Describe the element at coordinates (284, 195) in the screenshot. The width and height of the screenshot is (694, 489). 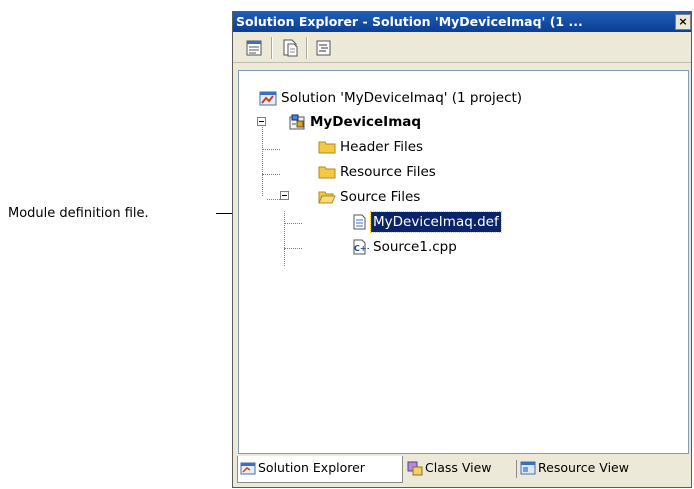
I see `source-files-collapse-toggle` at that location.